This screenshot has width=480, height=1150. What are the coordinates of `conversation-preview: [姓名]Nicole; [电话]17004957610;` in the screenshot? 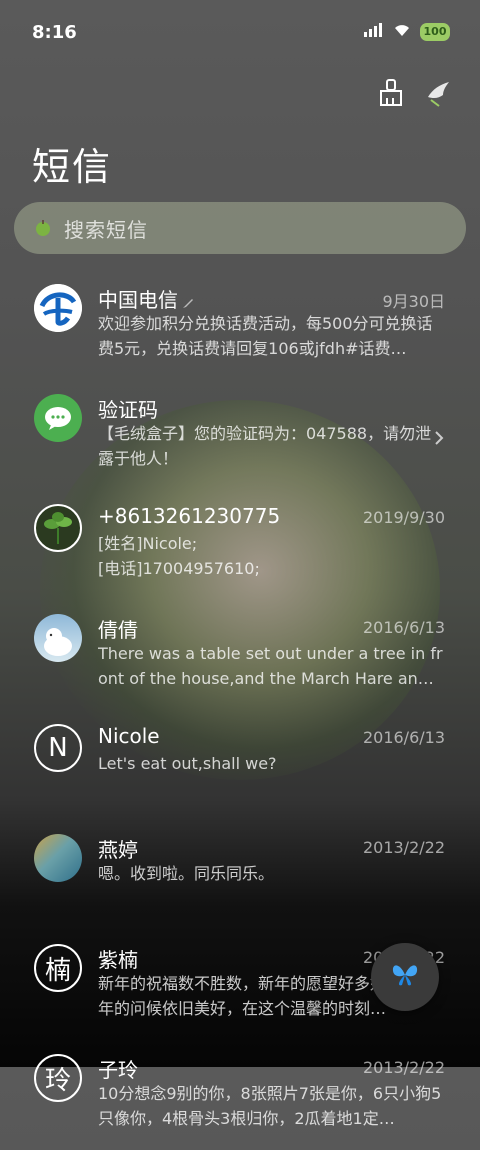 It's located at (179, 556).